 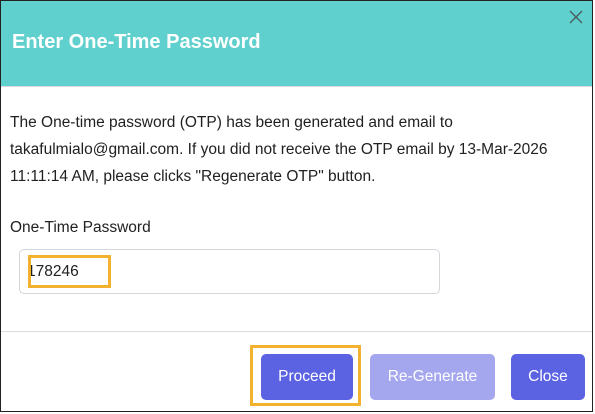 What do you see at coordinates (296, 331) in the screenshot?
I see `footer-divider` at bounding box center [296, 331].